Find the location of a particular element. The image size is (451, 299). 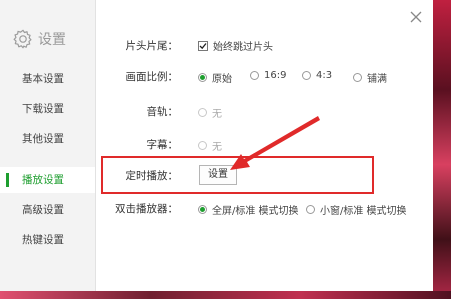

aspect-option-4-3: 4:3 is located at coordinates (324, 75).